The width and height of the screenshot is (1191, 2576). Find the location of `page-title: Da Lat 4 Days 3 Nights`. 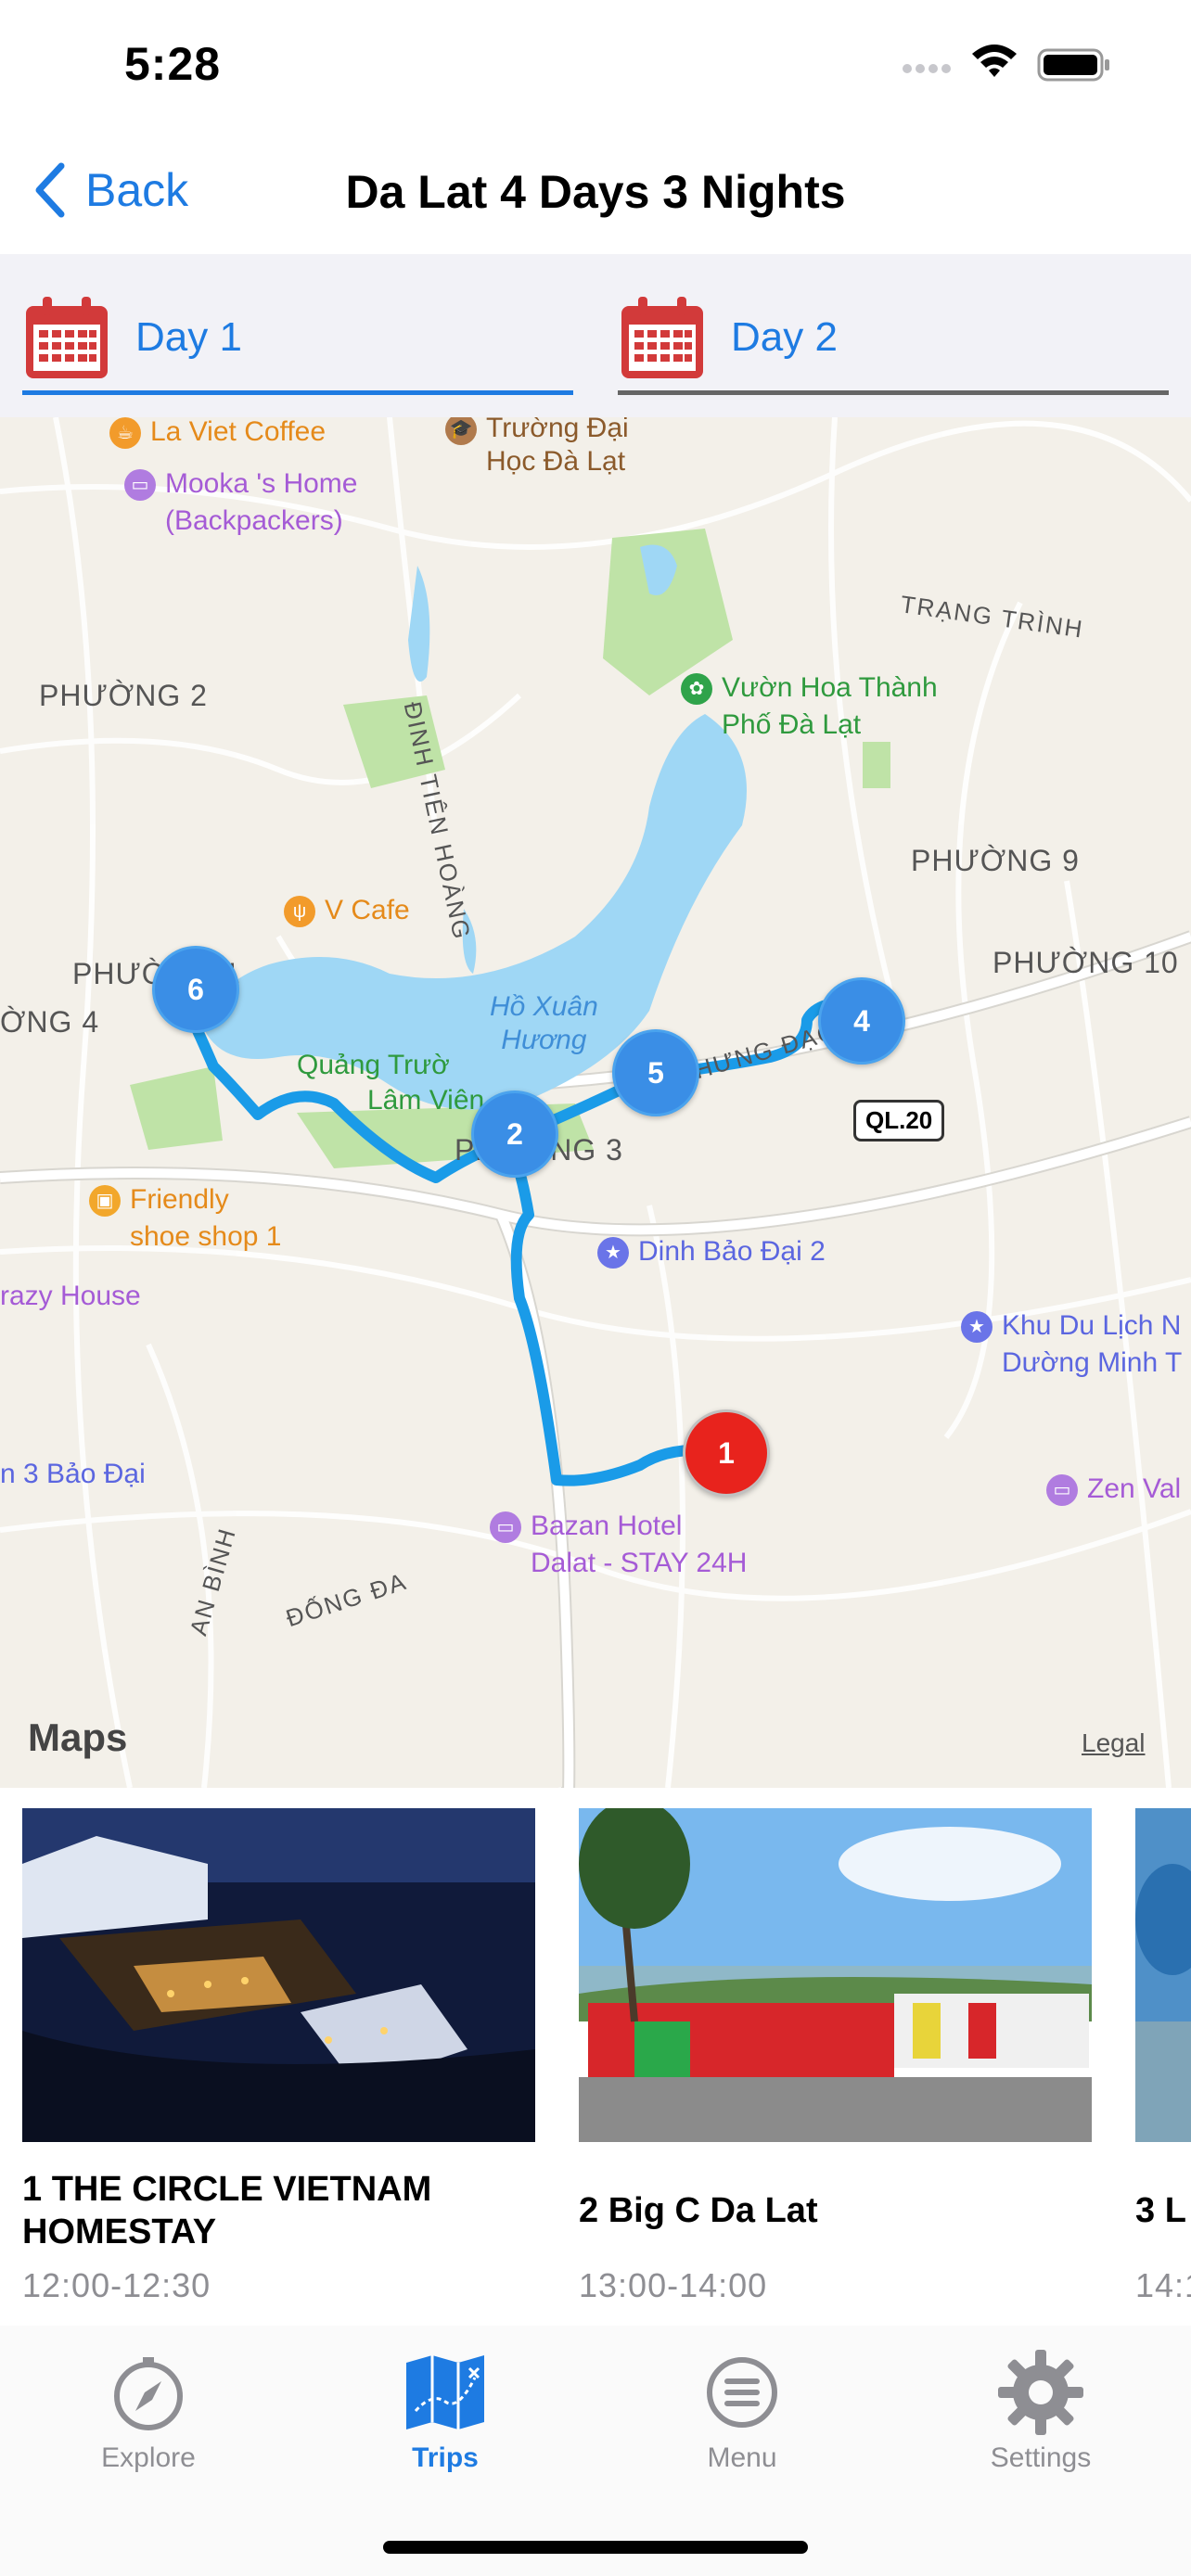

page-title: Da Lat 4 Days 3 Nights is located at coordinates (595, 192).